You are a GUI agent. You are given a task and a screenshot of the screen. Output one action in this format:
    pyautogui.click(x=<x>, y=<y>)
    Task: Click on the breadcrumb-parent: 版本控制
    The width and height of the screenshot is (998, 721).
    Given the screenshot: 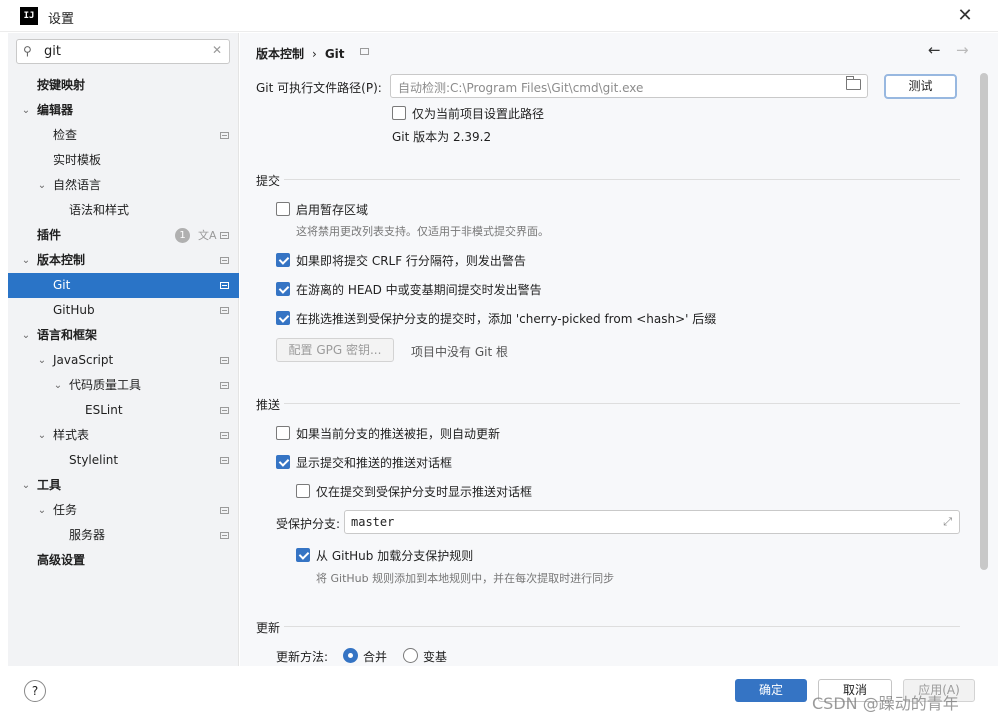 What is the action you would take?
    pyautogui.click(x=280, y=54)
    